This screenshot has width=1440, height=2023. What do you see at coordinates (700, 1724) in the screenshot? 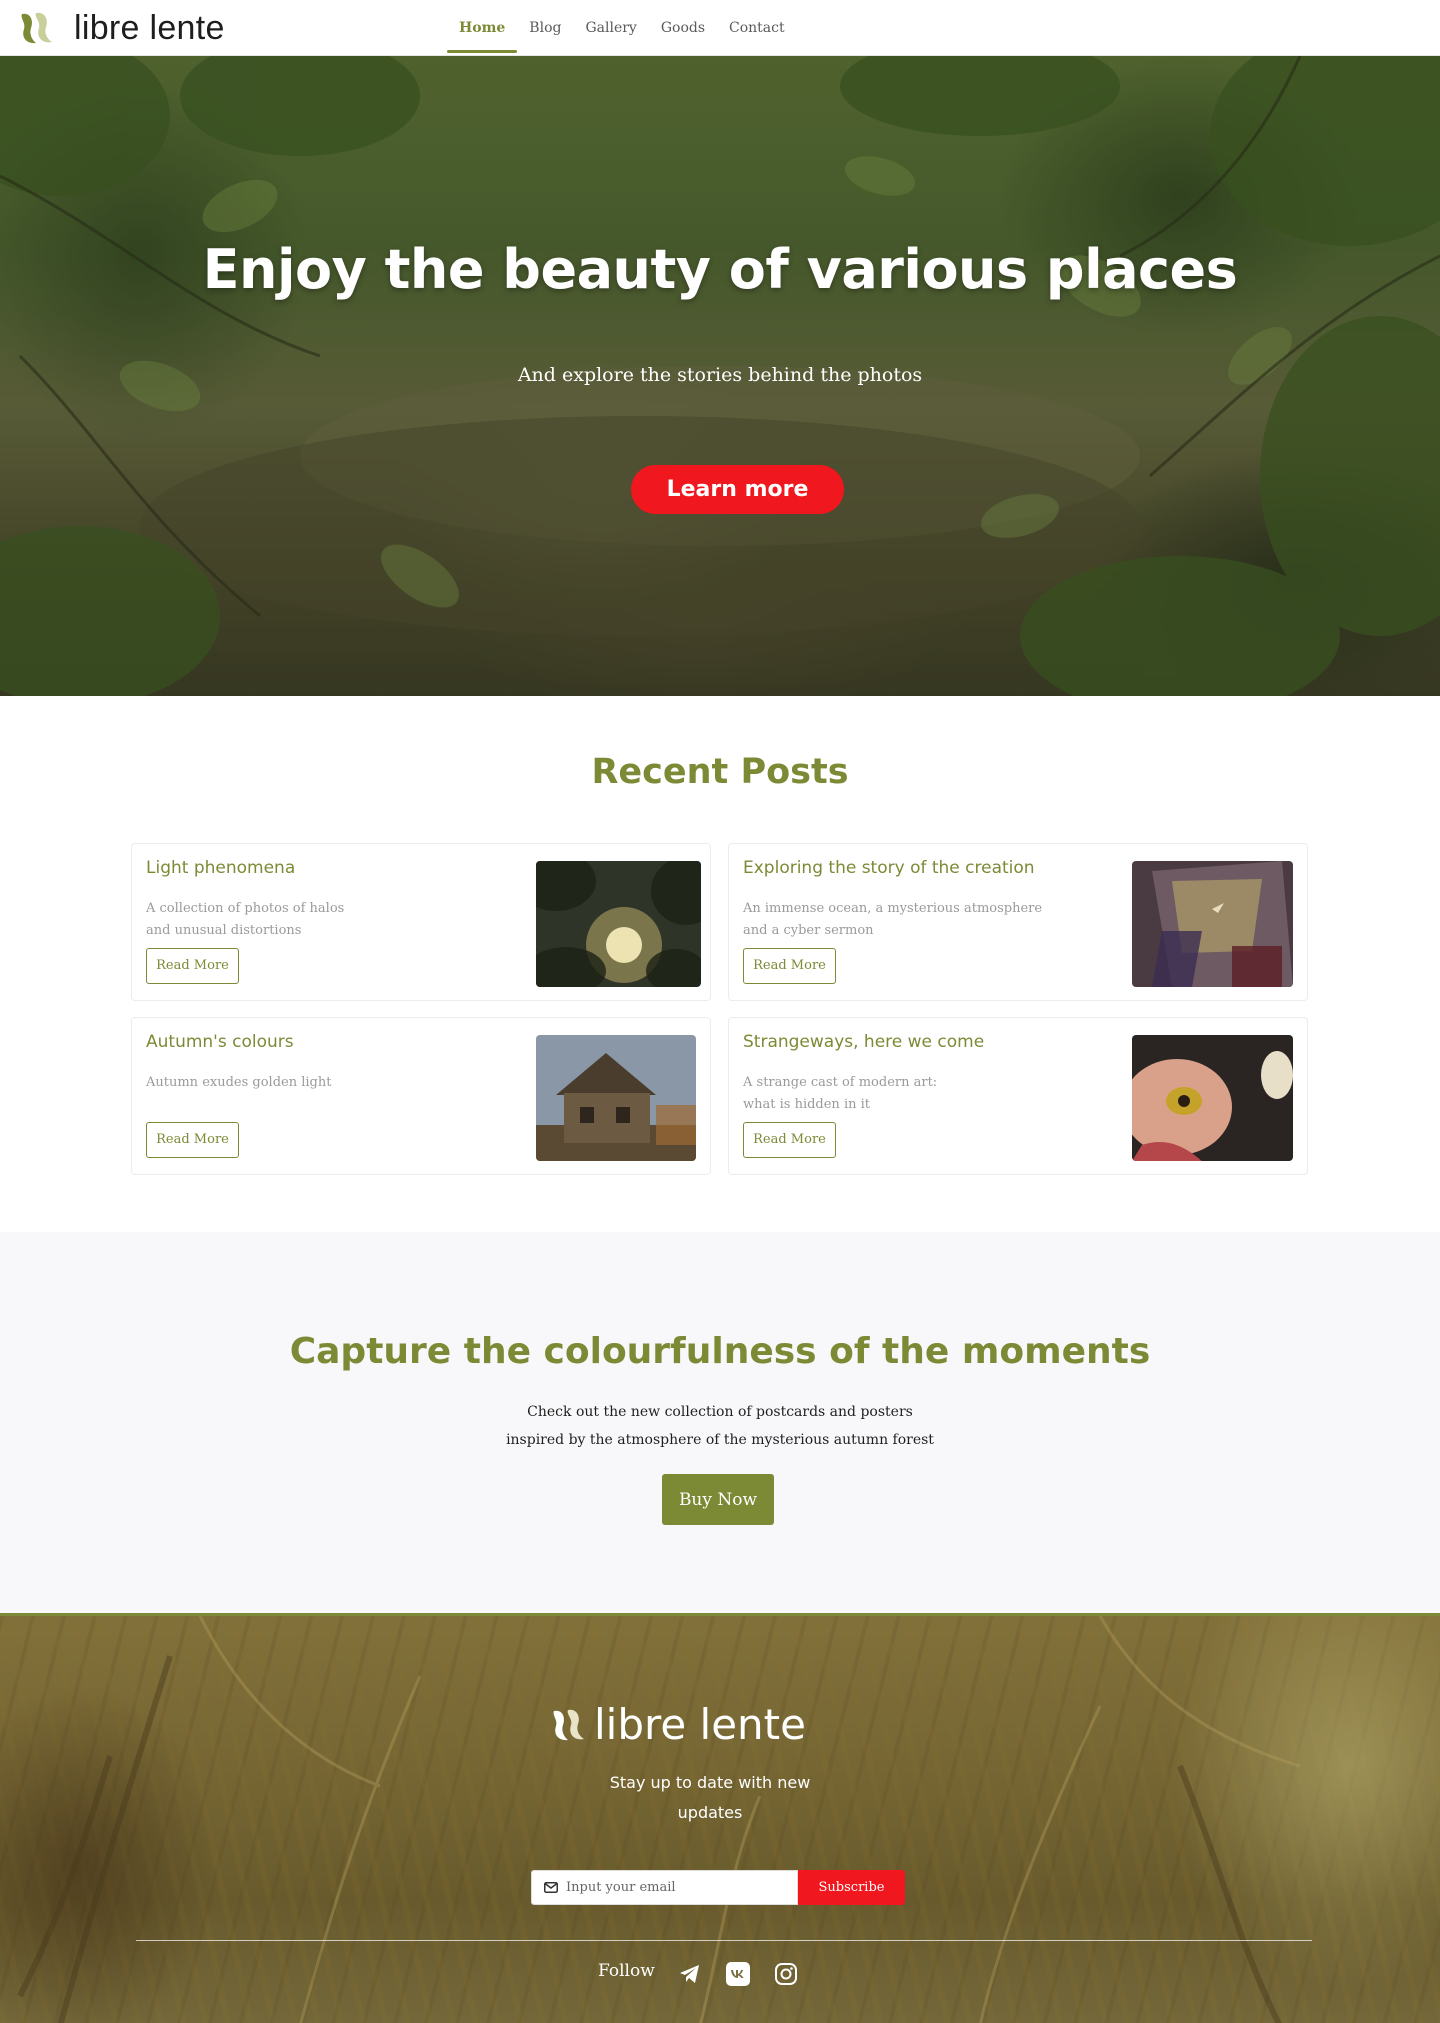
I see `footer-logo-text: libre lente` at bounding box center [700, 1724].